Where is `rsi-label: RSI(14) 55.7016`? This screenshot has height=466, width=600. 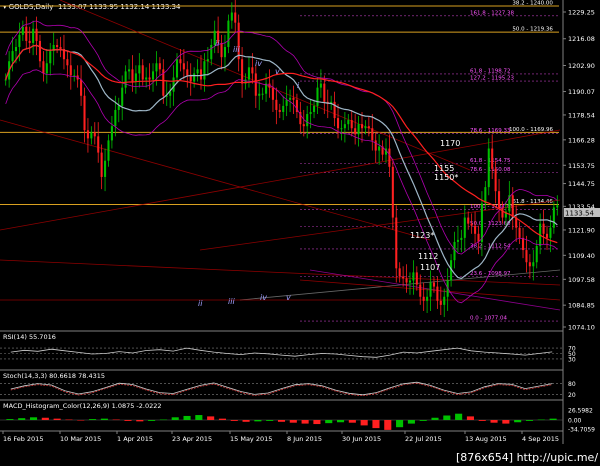 rsi-label: RSI(14) 55.7016 is located at coordinates (29, 337).